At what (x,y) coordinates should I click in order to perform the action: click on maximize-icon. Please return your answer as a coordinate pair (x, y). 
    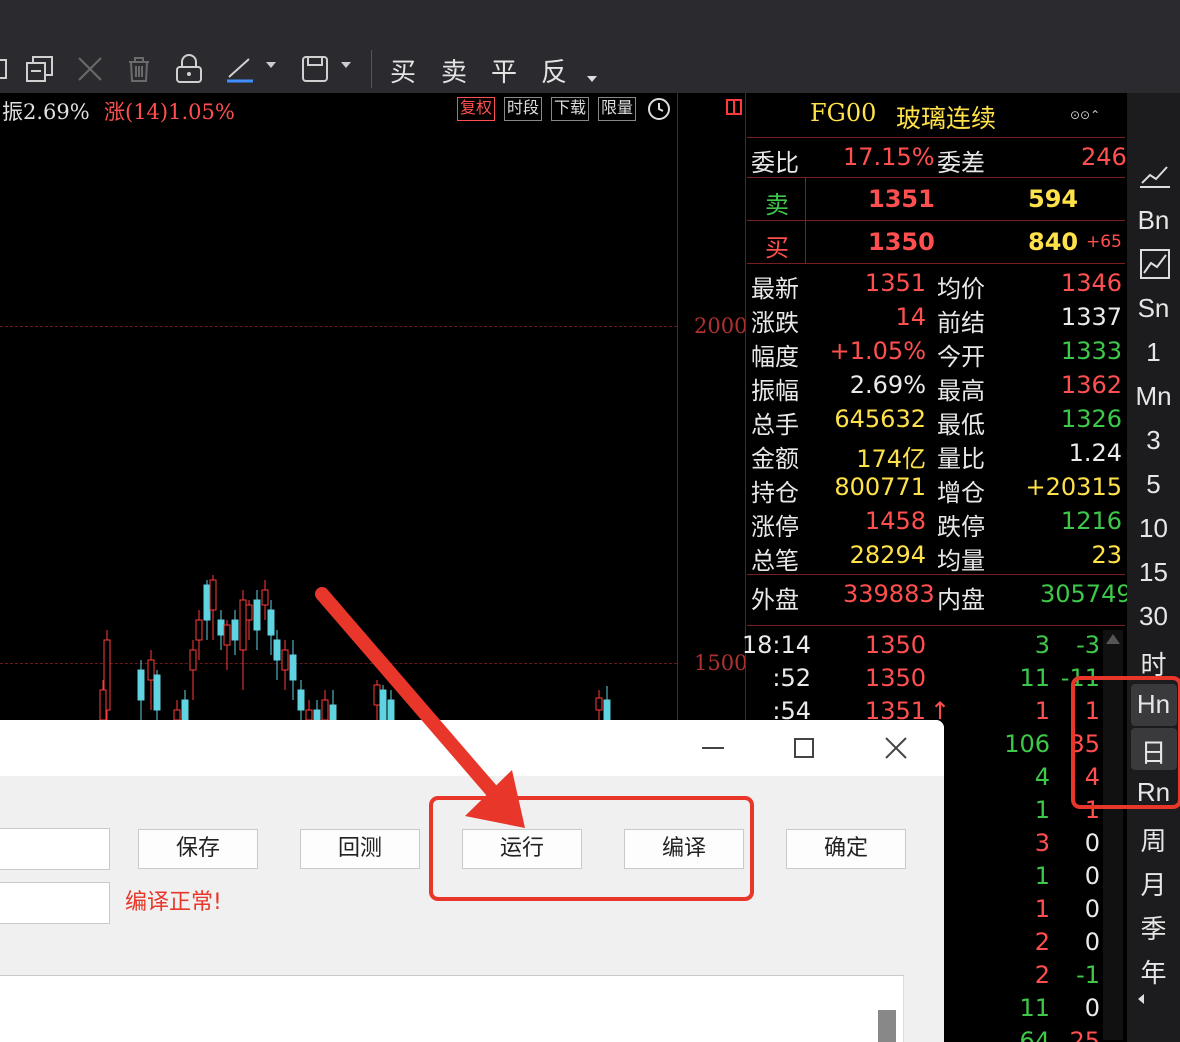
    Looking at the image, I should click on (804, 748).